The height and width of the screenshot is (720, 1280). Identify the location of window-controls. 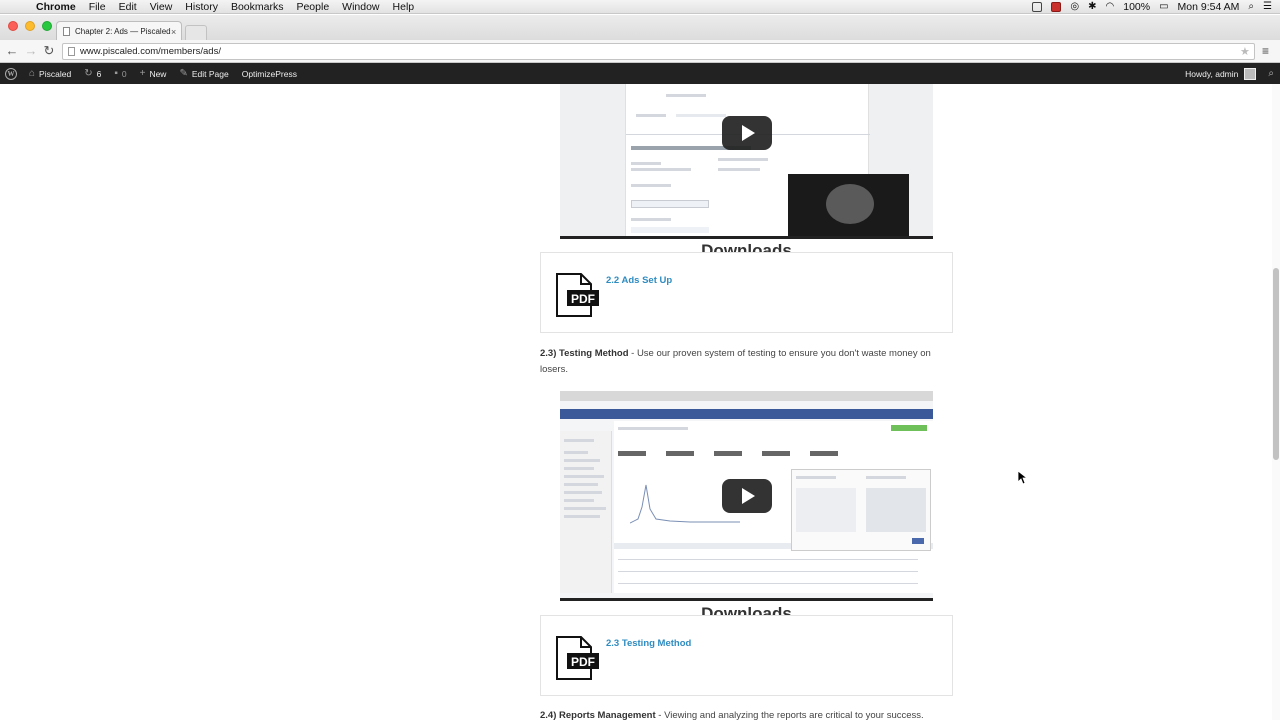
(30, 26).